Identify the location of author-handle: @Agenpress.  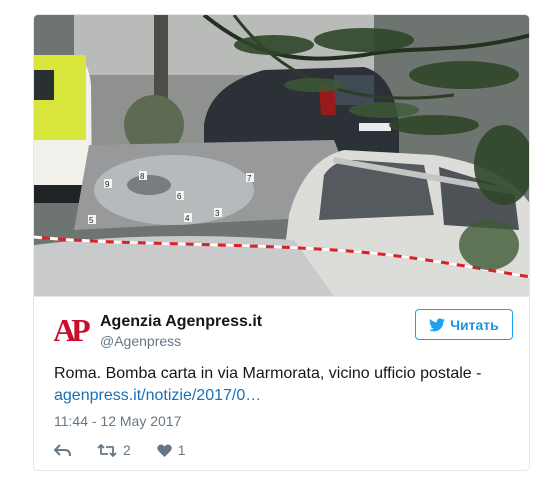
(140, 341).